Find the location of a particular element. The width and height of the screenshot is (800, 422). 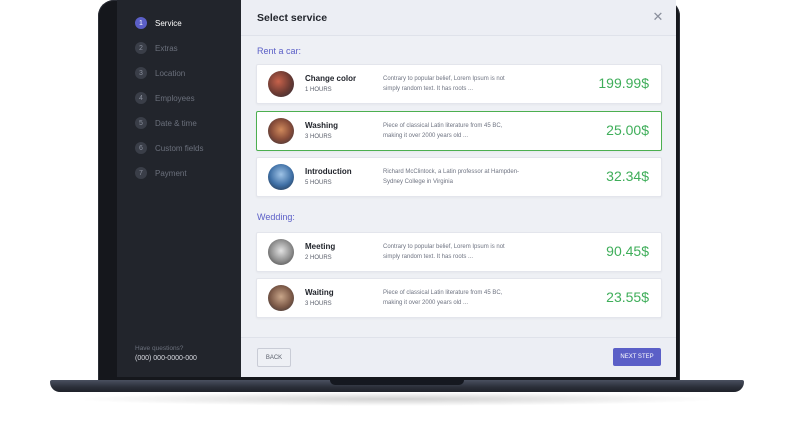

service-name: Waiting is located at coordinates (319, 292).